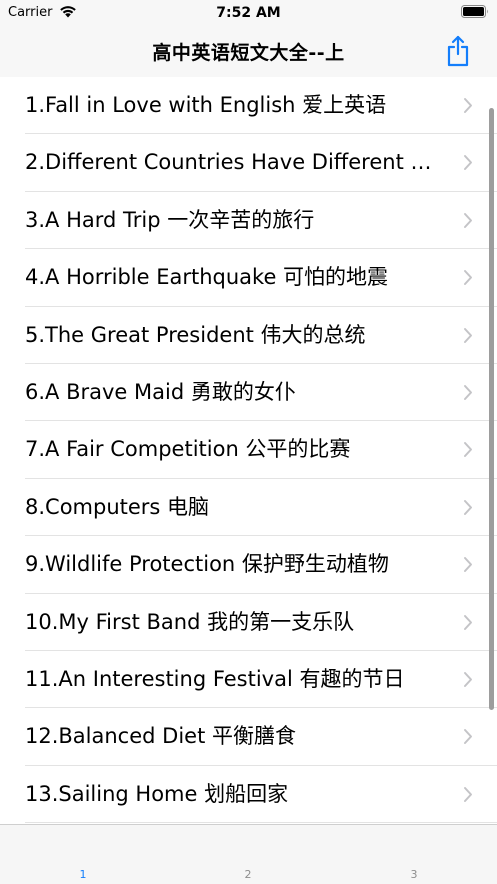  I want to click on list-item-label: 6.A Brave Maid 勇敢的女仆, so click(160, 391).